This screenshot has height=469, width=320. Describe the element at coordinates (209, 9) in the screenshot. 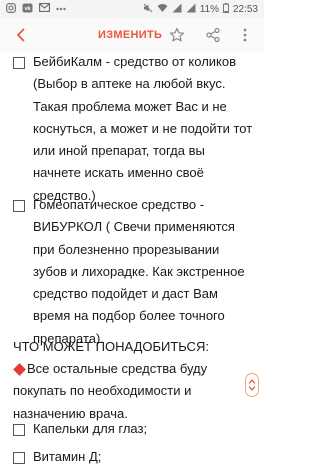

I see `battery-percent: 11%` at that location.